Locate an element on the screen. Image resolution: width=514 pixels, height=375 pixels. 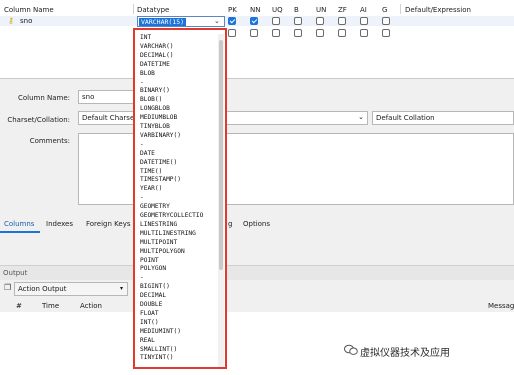
datatype-option: BIGINT() is located at coordinates (155, 286).